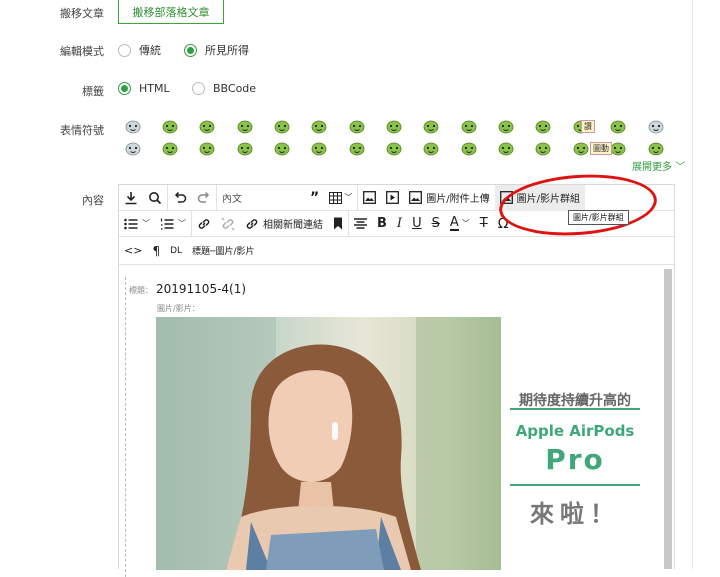  What do you see at coordinates (131, 198) in the screenshot?
I see `download-icon` at bounding box center [131, 198].